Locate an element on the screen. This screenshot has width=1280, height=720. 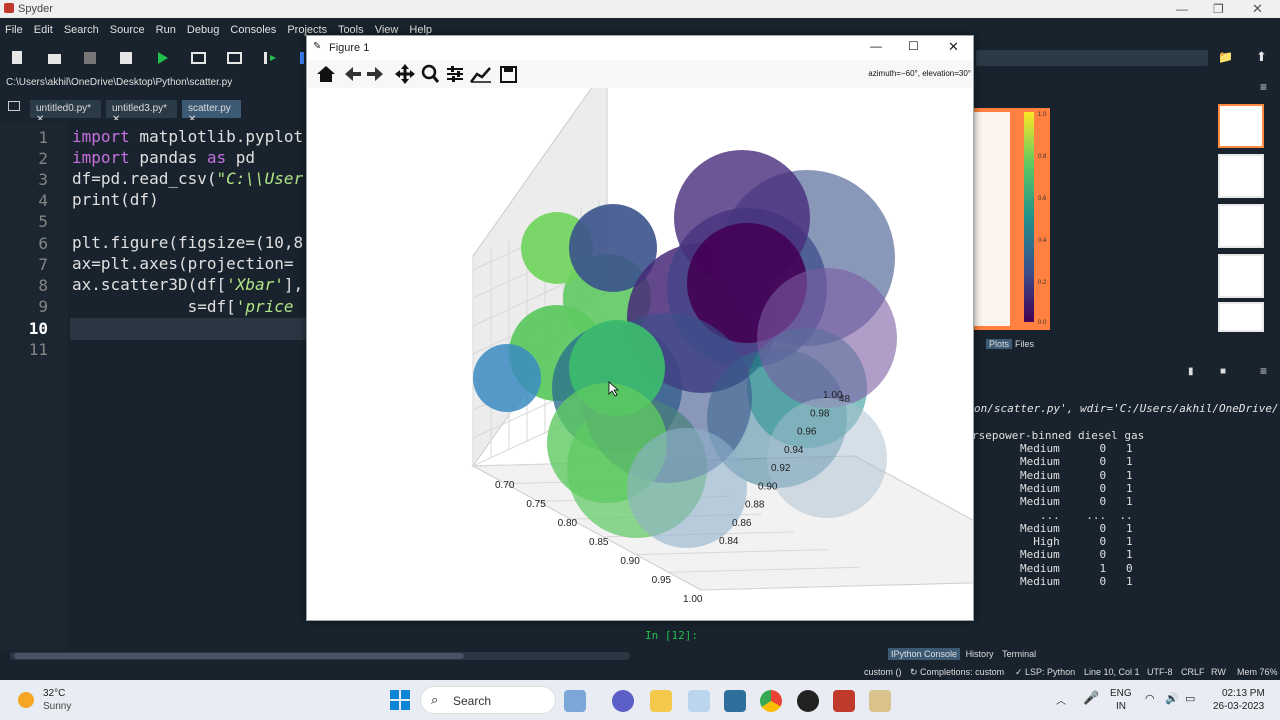
clear-console-icon: ▮ is located at coordinates (1191, 371).